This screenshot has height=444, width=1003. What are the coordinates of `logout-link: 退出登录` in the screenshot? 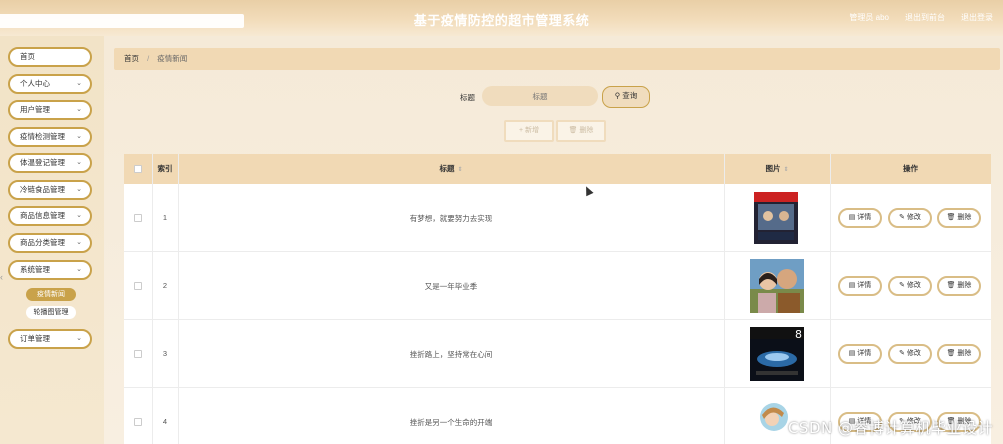 It's located at (977, 17).